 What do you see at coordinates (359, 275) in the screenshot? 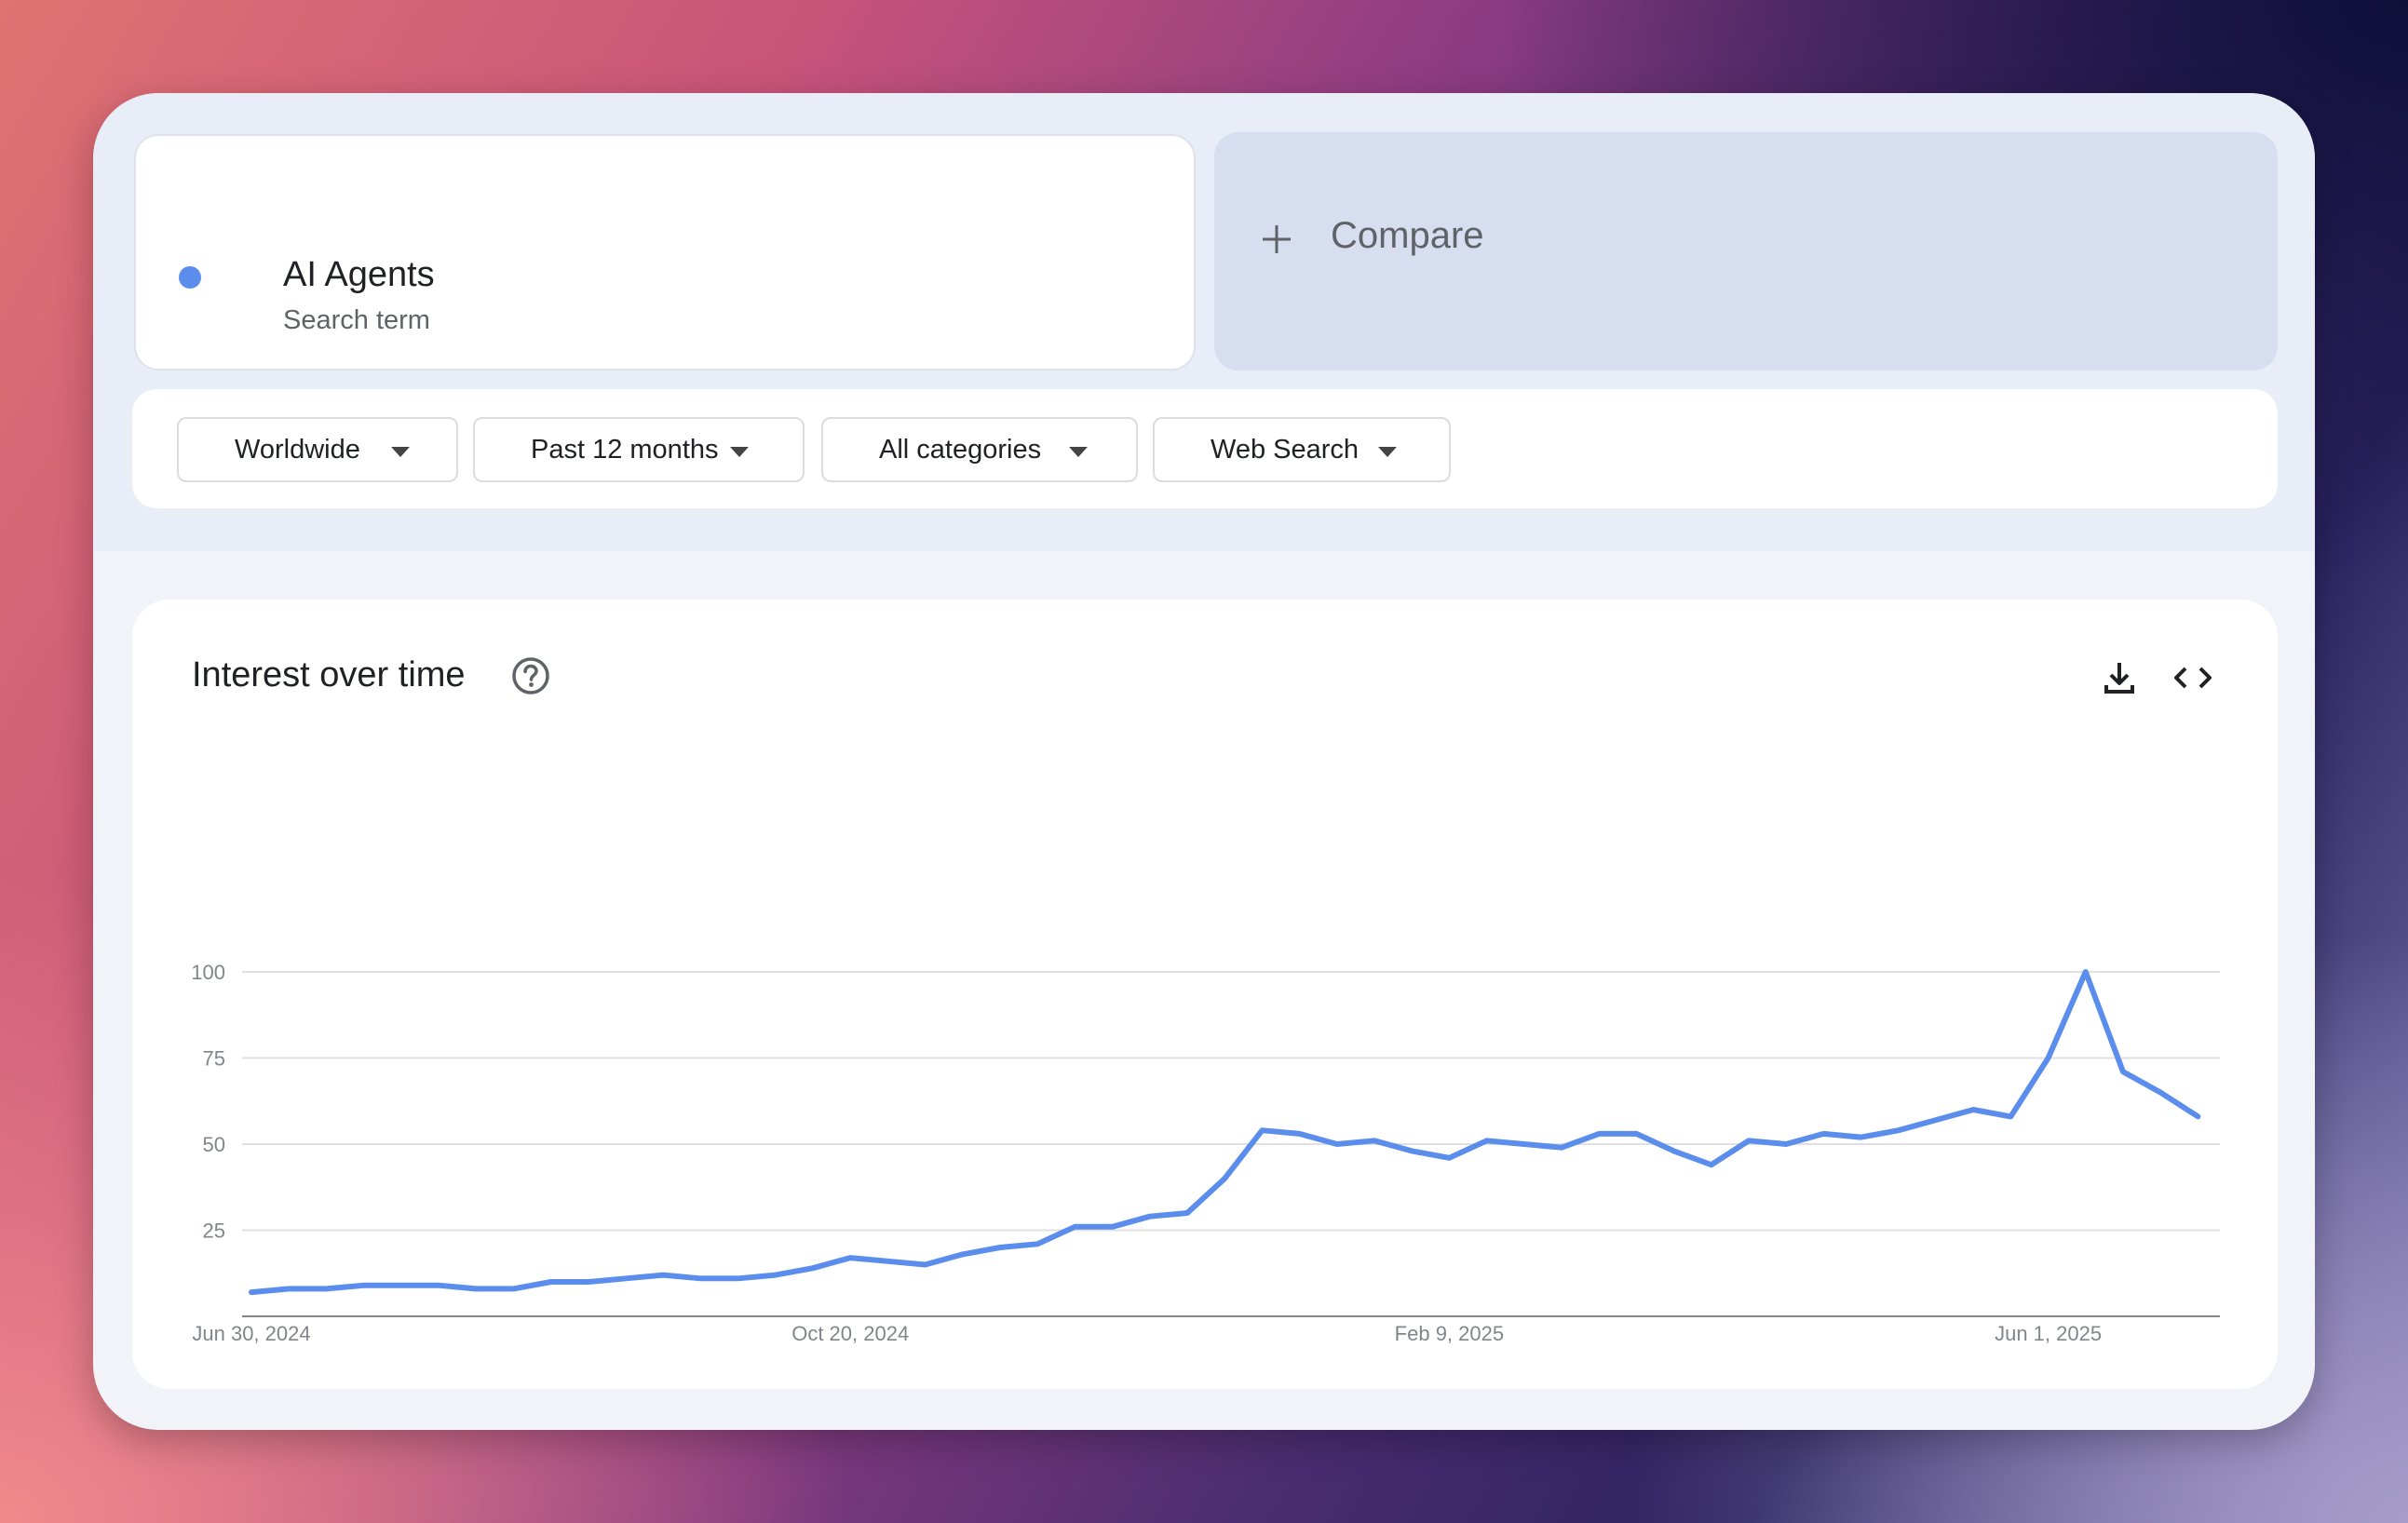
I see `search-term-name: AI Agents` at bounding box center [359, 275].